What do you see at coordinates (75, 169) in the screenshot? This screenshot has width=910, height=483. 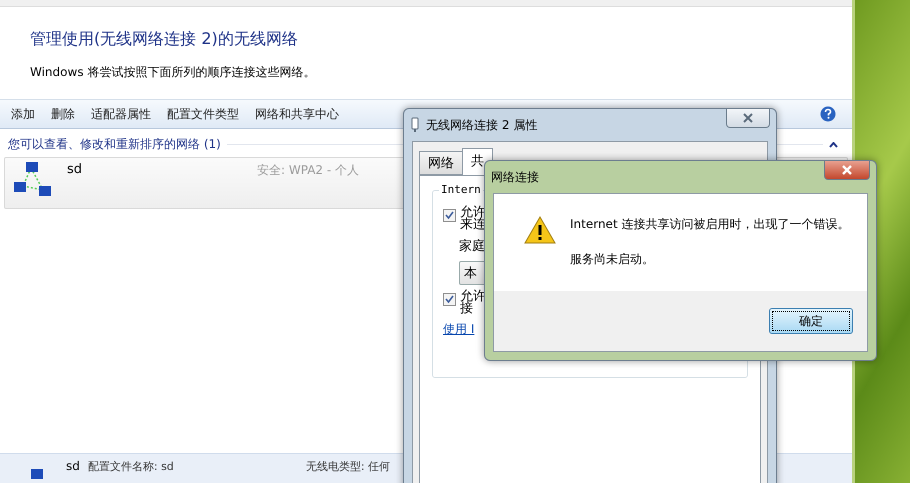 I see `network-name: sd` at bounding box center [75, 169].